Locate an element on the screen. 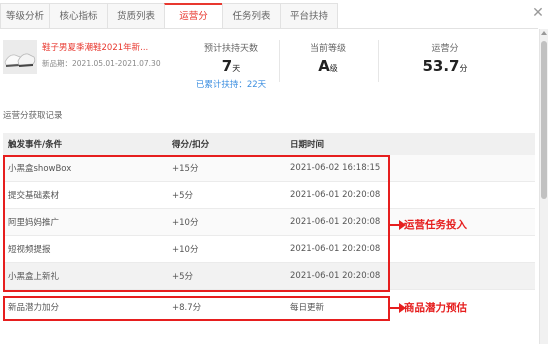 The height and width of the screenshot is (344, 548). score-number: 53.7 is located at coordinates (441, 66).